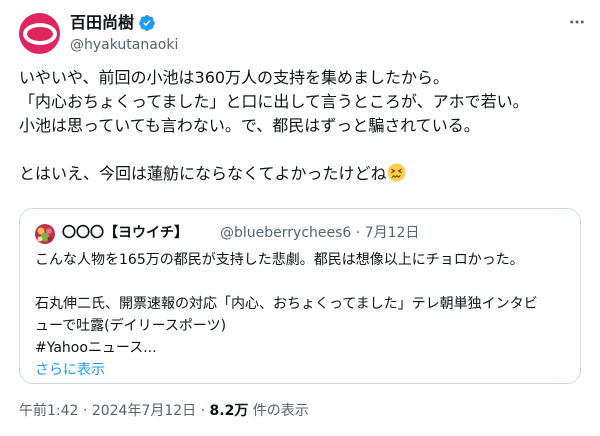  Describe the element at coordinates (274, 101) in the screenshot. I see `tweet-text-line: 「内心おちょくってました」と口に出して言うところが、アホで若い。` at that location.